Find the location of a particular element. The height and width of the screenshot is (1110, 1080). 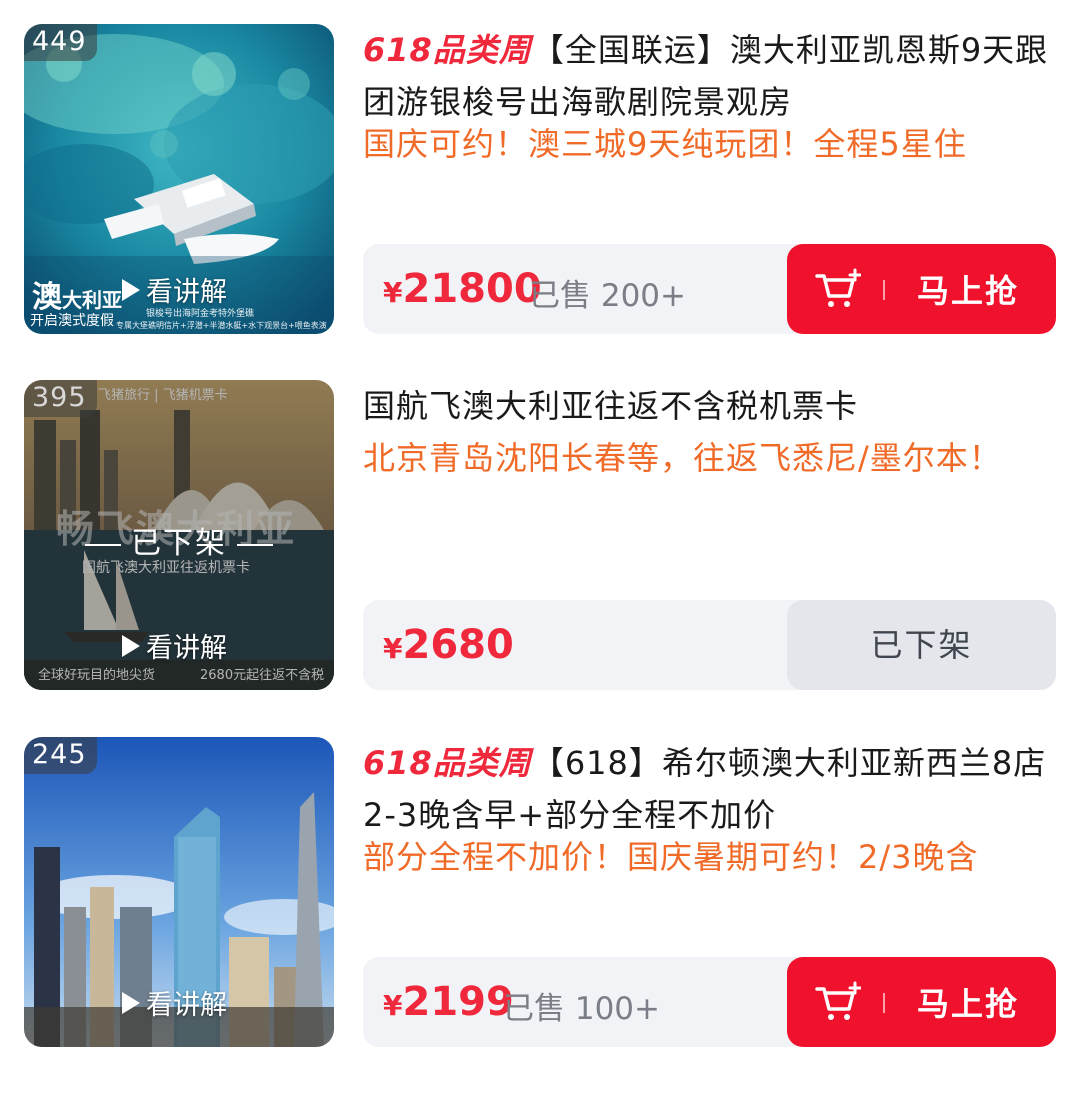

sold-count: 已售 200+ is located at coordinates (607, 296).